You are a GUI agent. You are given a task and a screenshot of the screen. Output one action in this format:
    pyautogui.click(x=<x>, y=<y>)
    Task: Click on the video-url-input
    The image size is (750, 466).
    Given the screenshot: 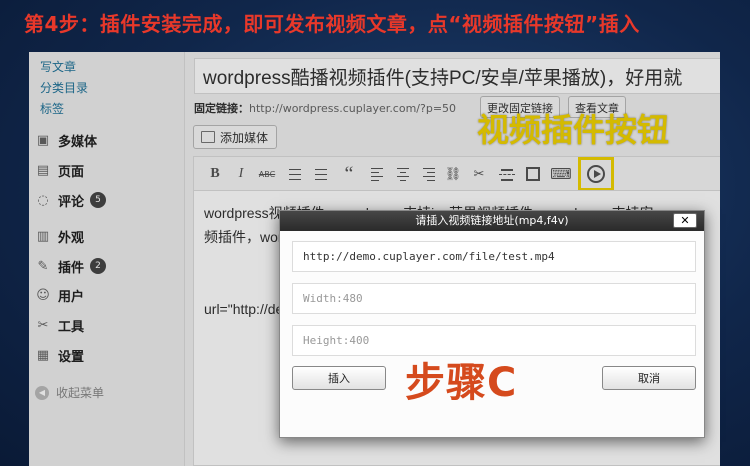 What is the action you would take?
    pyautogui.click(x=494, y=256)
    